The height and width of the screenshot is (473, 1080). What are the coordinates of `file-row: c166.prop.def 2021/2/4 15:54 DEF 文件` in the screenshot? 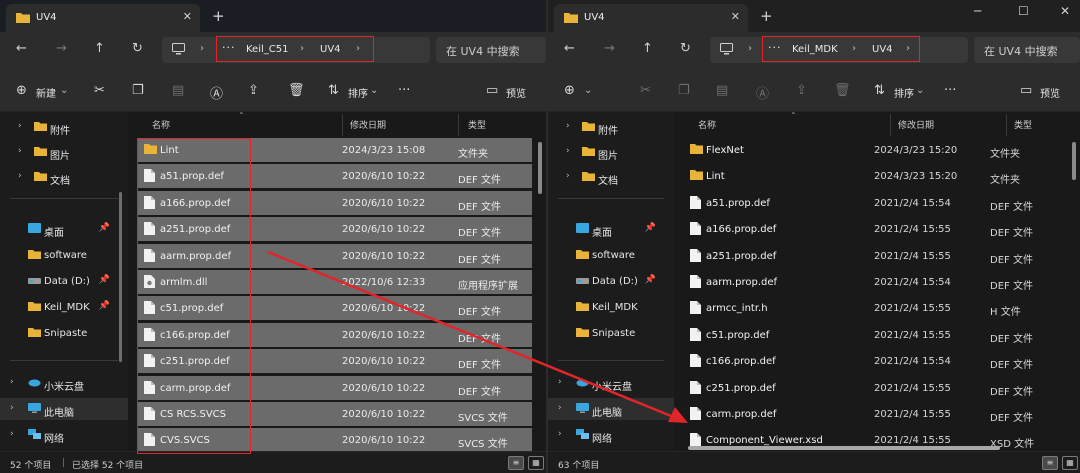 It's located at (874, 361).